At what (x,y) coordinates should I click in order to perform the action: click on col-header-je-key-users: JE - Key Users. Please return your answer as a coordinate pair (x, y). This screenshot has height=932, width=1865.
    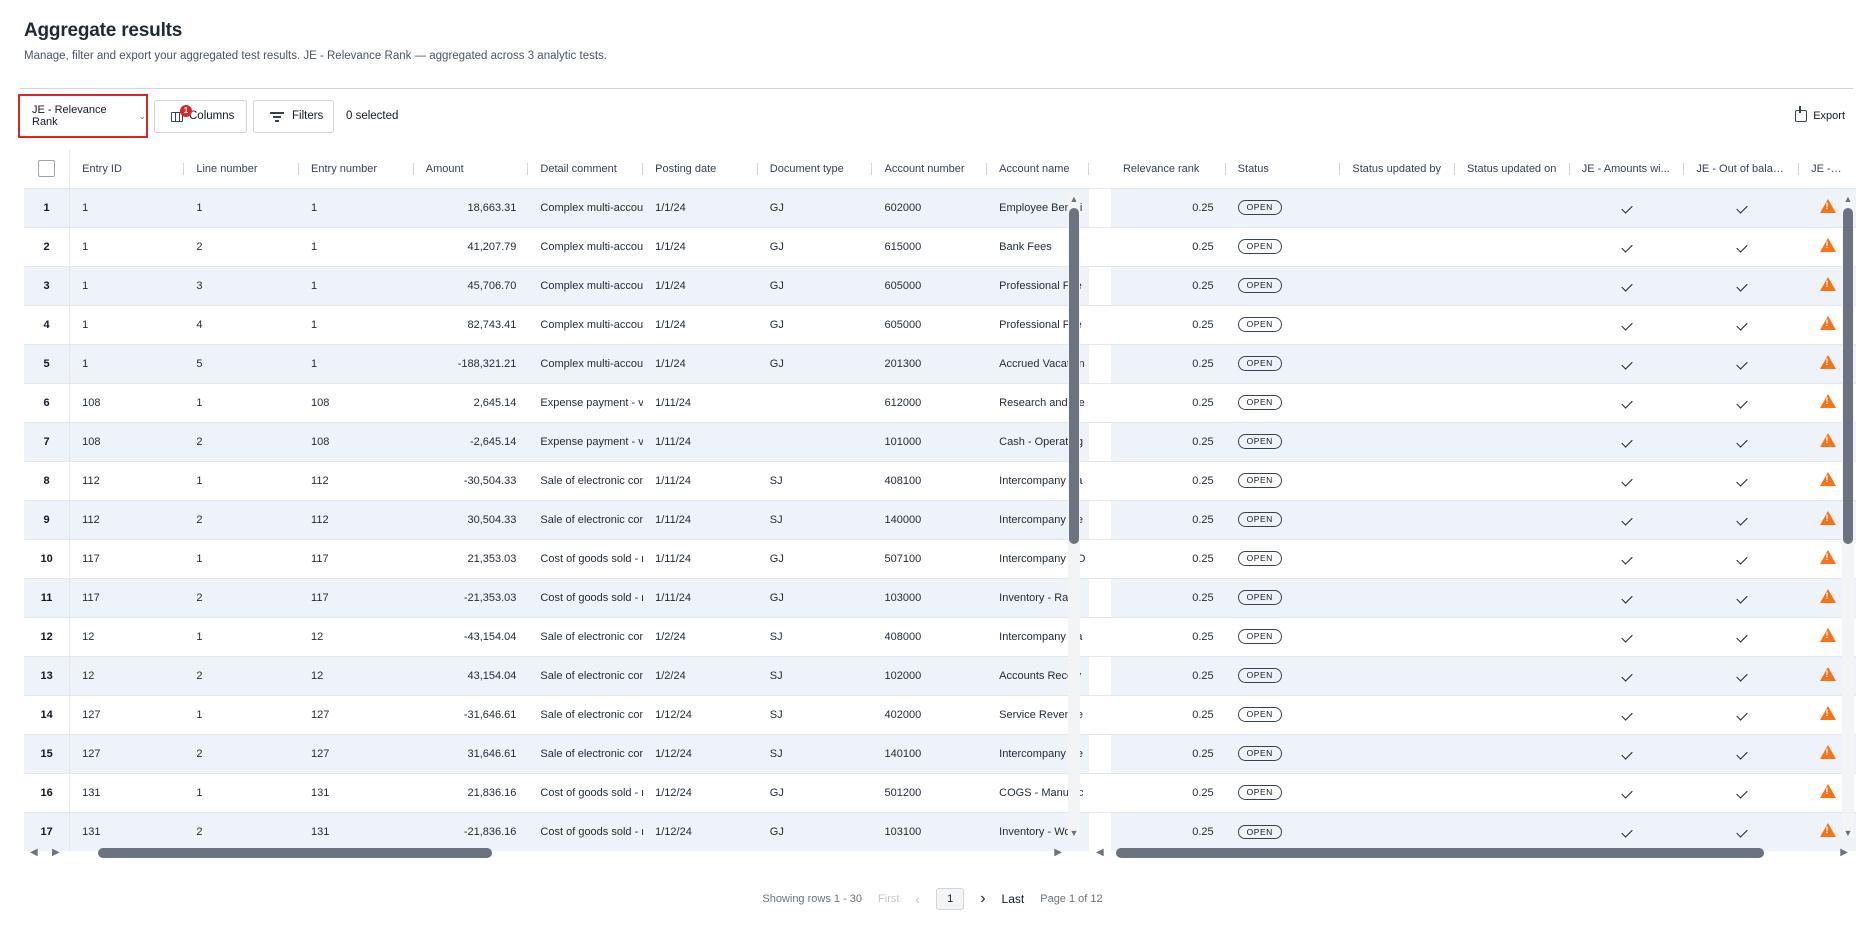
    Looking at the image, I should click on (1827, 169).